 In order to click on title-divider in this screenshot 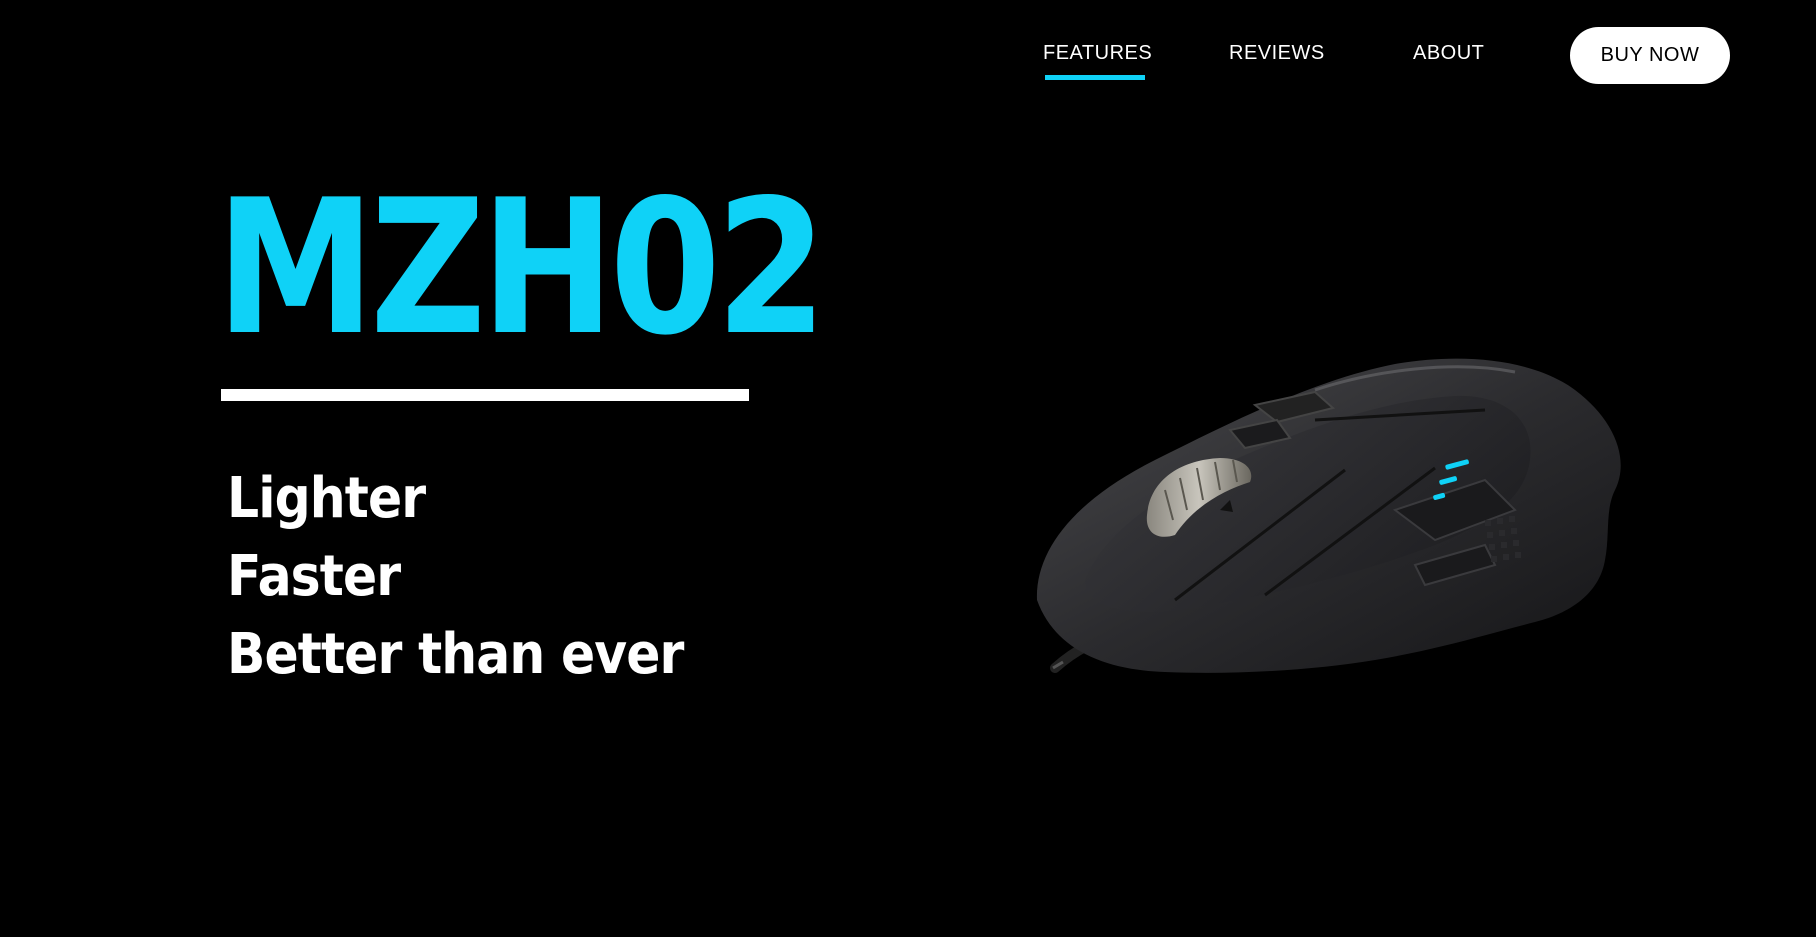, I will do `click(485, 395)`.